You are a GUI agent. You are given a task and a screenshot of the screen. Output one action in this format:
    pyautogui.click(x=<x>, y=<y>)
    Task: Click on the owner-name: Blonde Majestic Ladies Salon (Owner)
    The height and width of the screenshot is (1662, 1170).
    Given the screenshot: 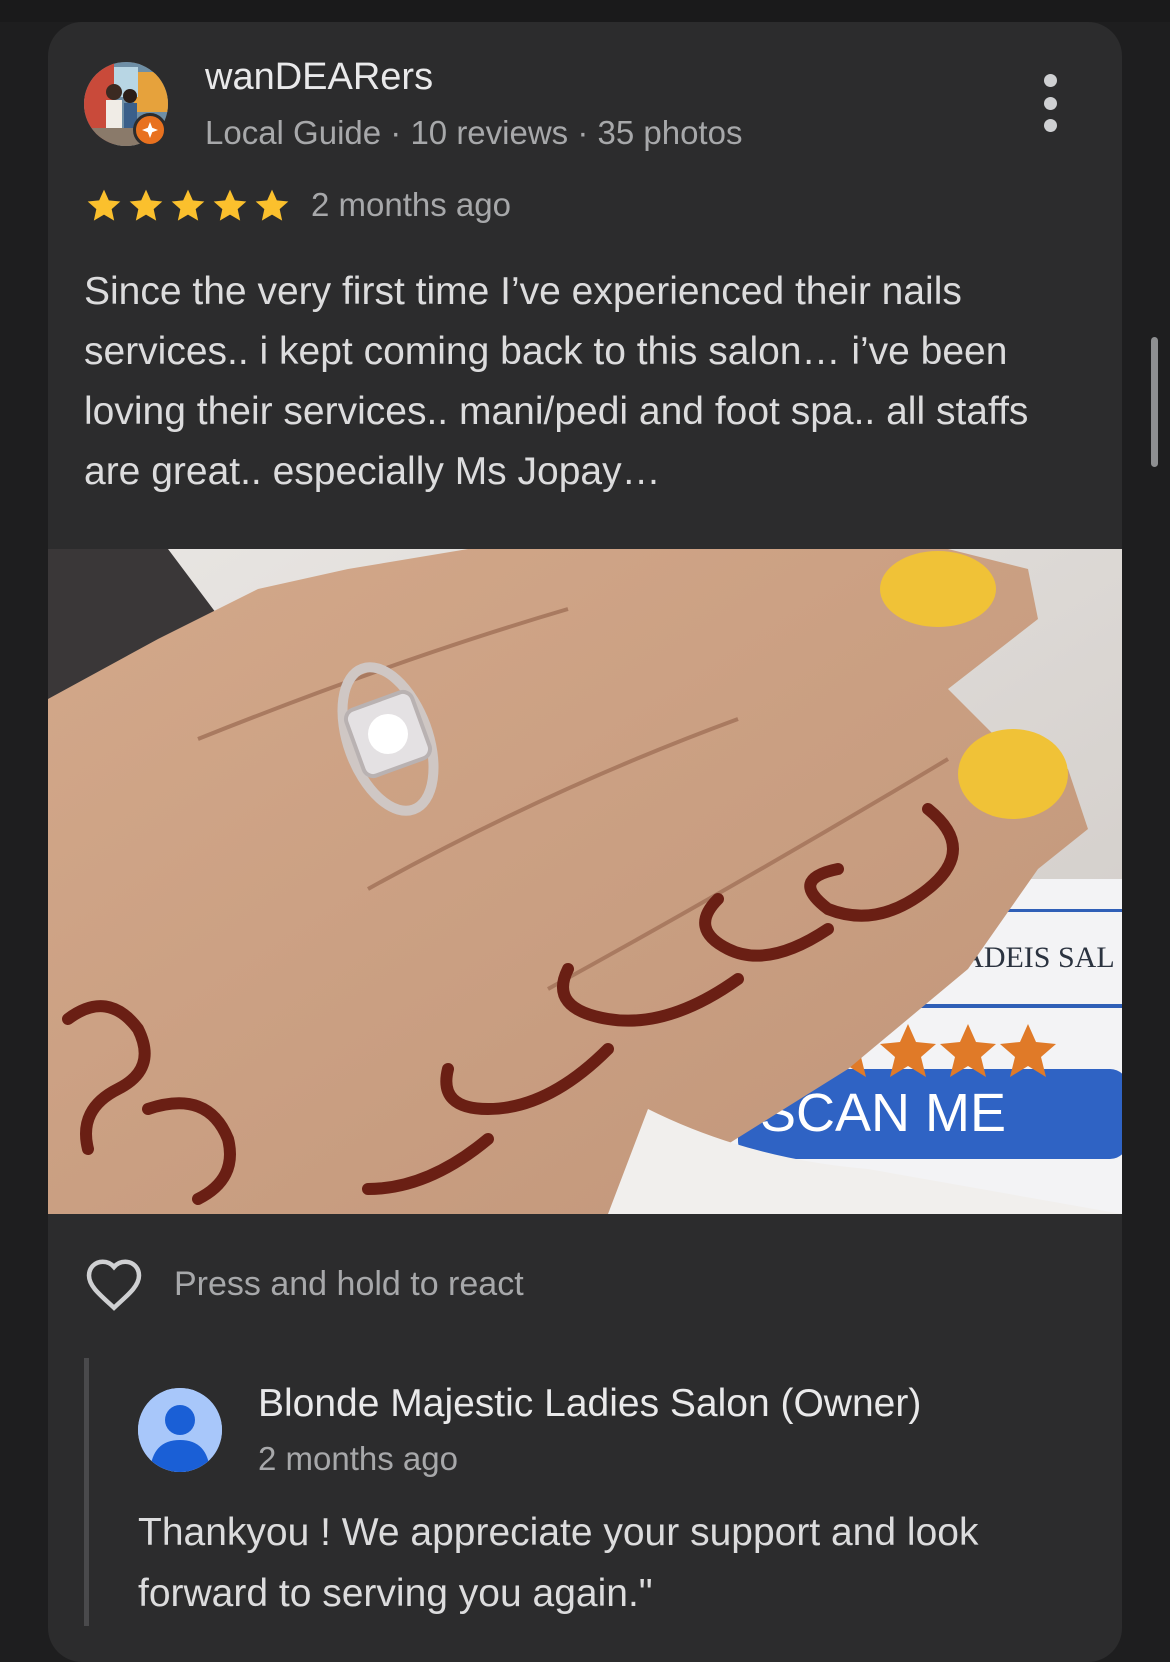 What is the action you would take?
    pyautogui.click(x=590, y=1403)
    